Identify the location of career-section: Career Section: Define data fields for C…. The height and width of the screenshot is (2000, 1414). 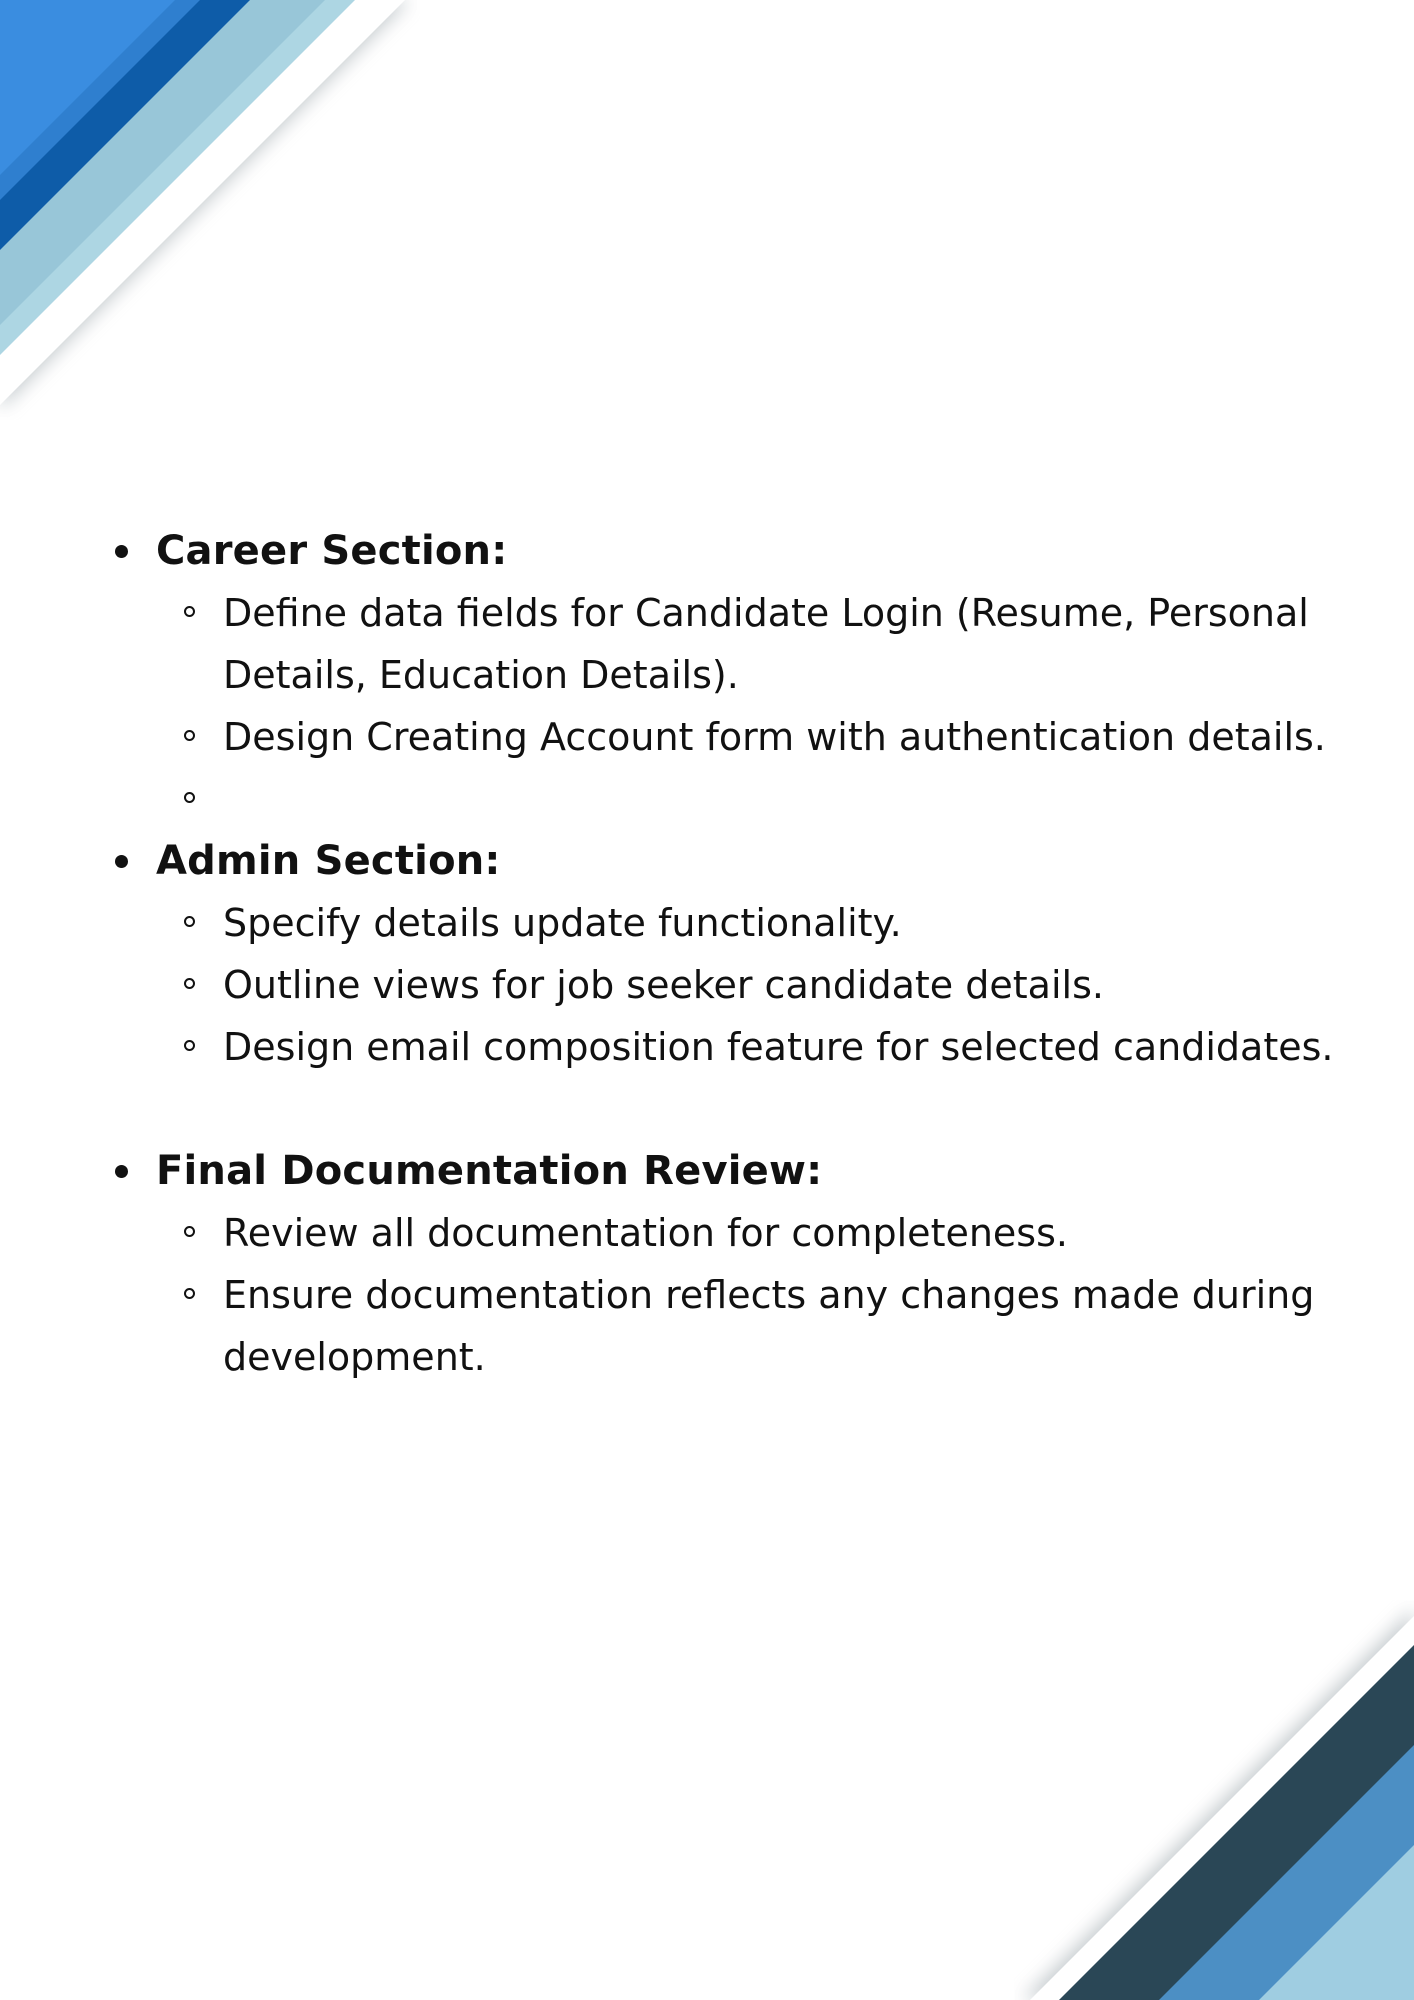
(725, 675).